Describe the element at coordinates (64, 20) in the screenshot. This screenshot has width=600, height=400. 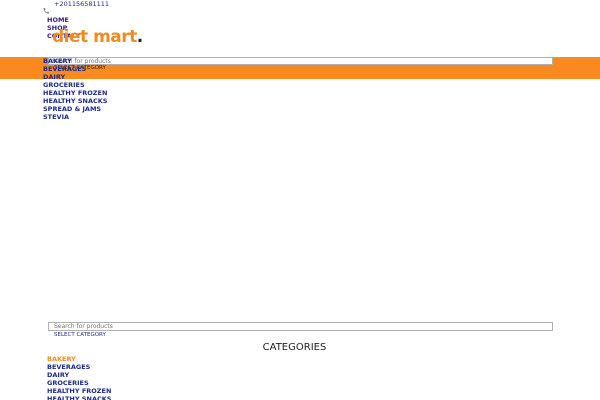
I see `nav-home: HOME` at that location.